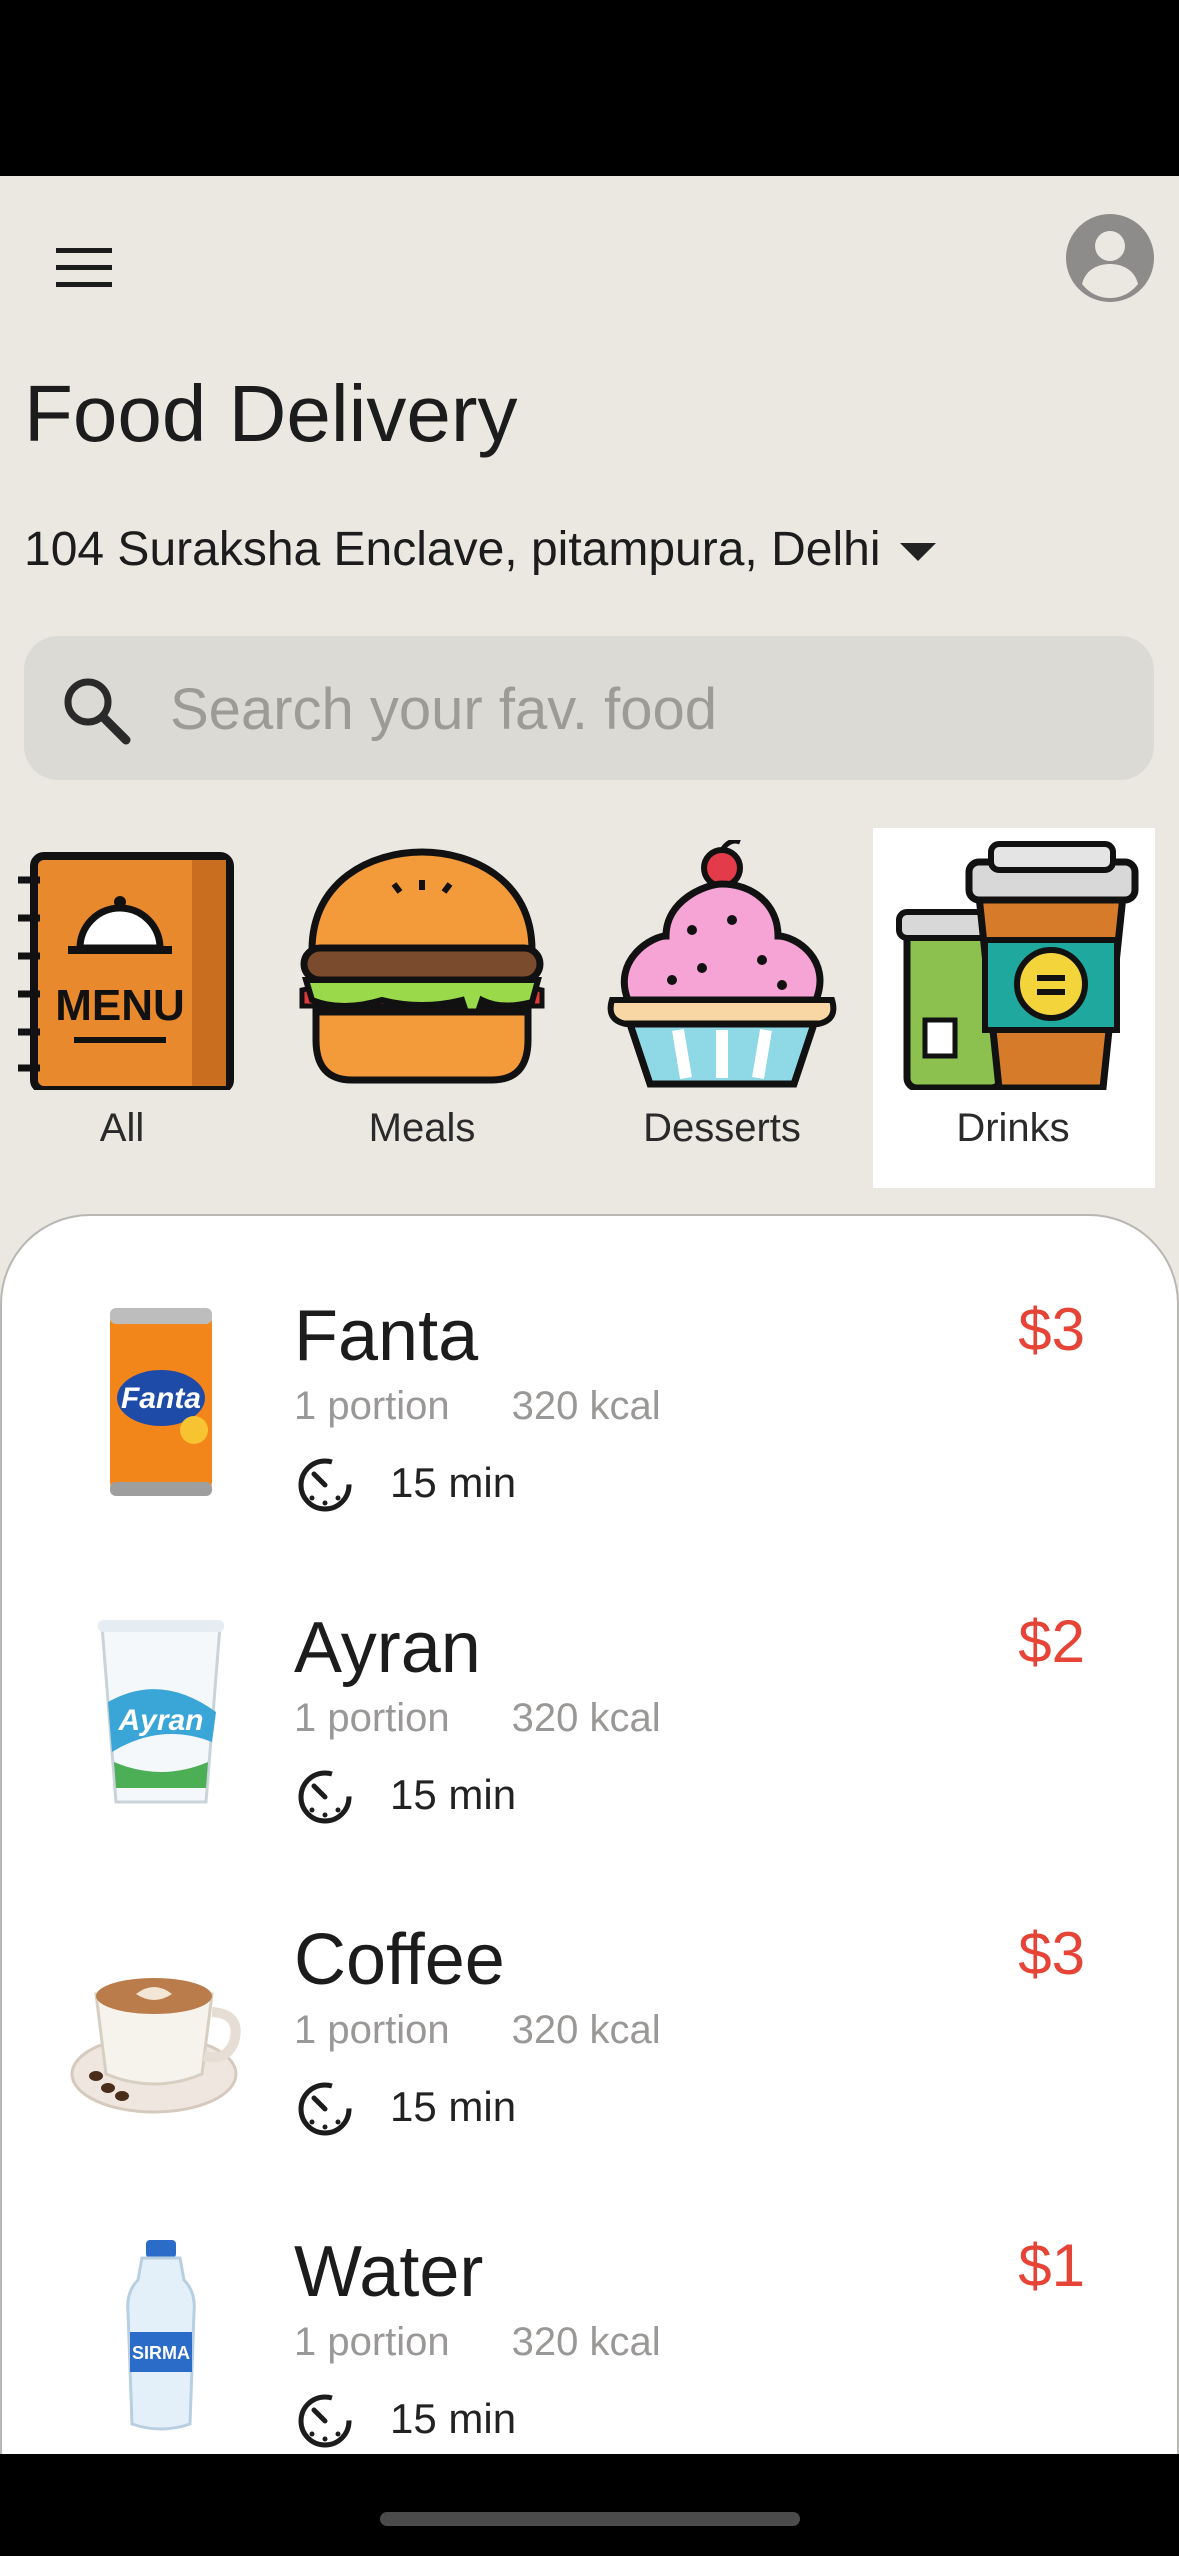 The width and height of the screenshot is (1179, 2556). Describe the element at coordinates (1051, 2265) in the screenshot. I see `item-price: $1` at that location.